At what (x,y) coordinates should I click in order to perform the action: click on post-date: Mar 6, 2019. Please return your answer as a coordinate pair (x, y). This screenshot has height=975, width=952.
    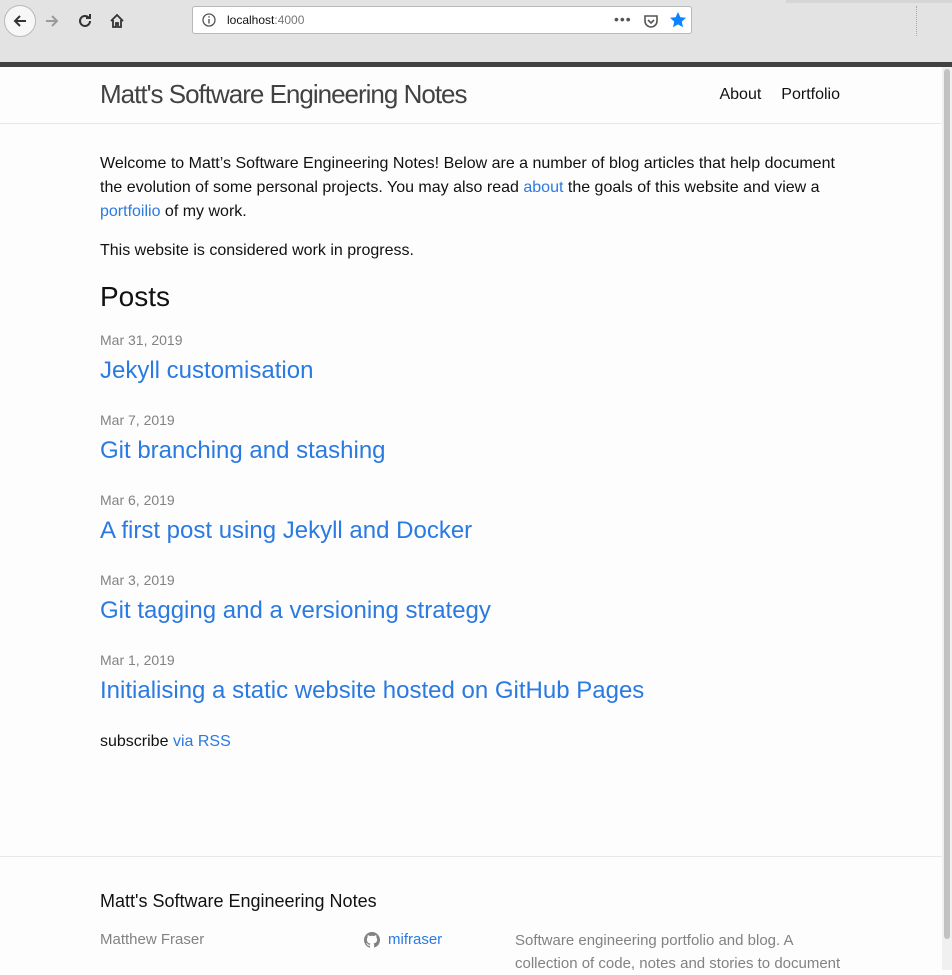
    Looking at the image, I should click on (137, 500).